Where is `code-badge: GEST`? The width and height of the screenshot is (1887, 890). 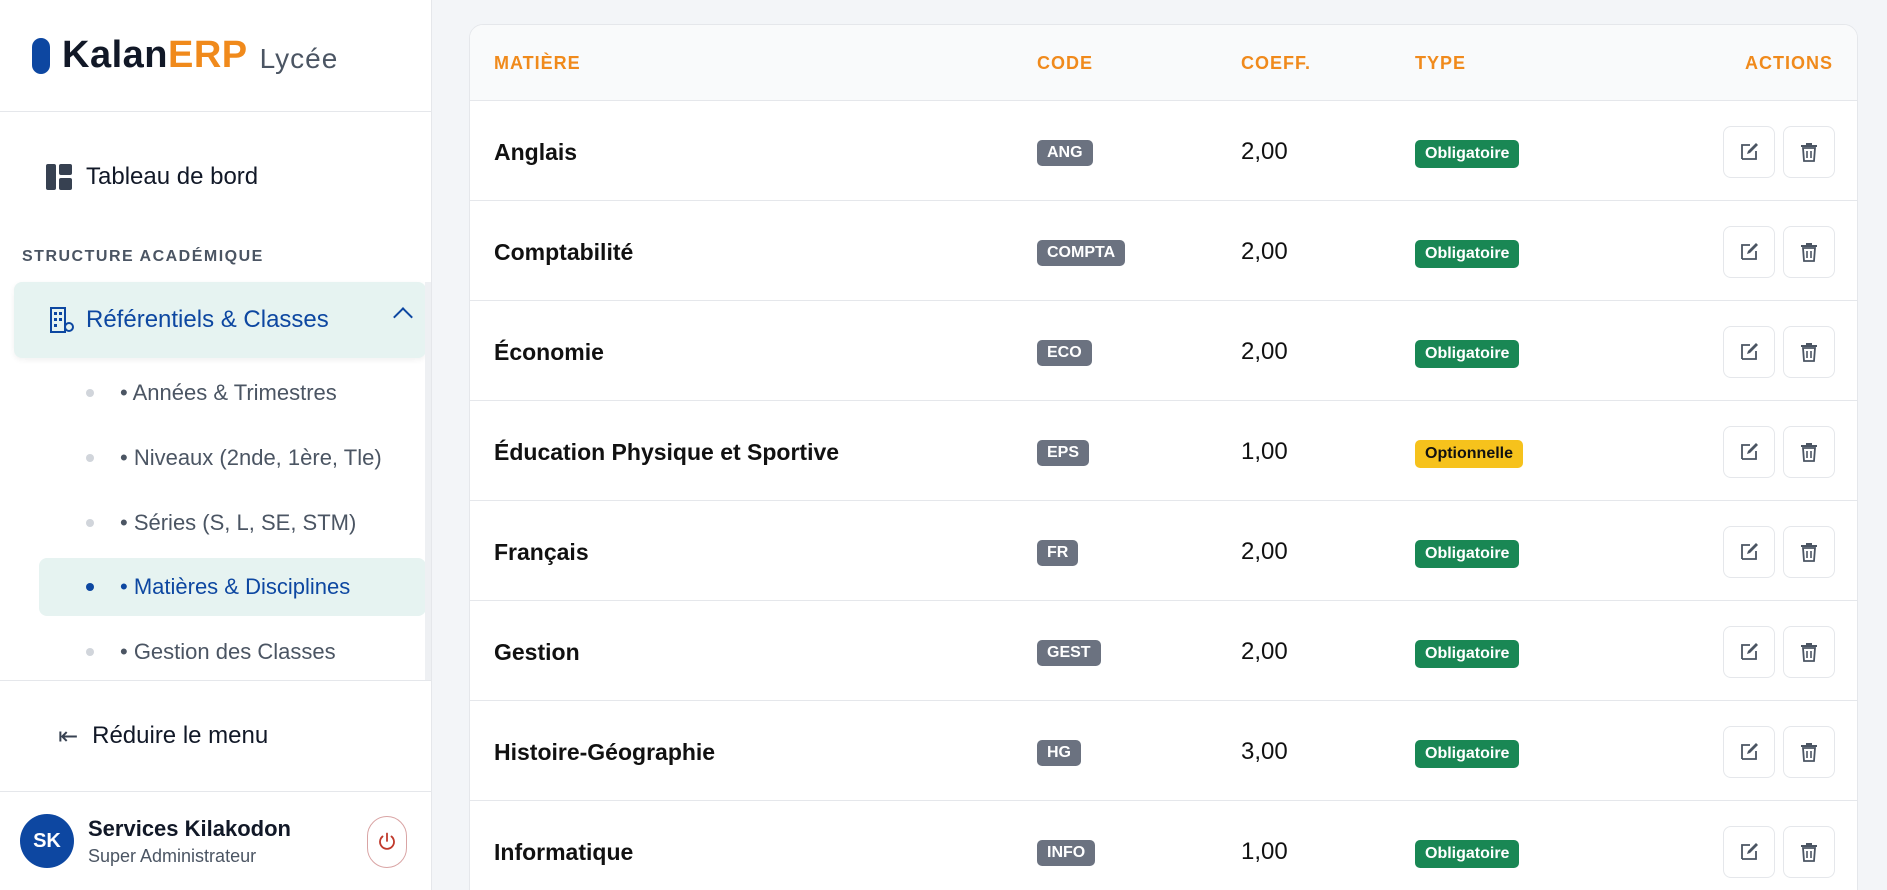
code-badge: GEST is located at coordinates (1069, 653).